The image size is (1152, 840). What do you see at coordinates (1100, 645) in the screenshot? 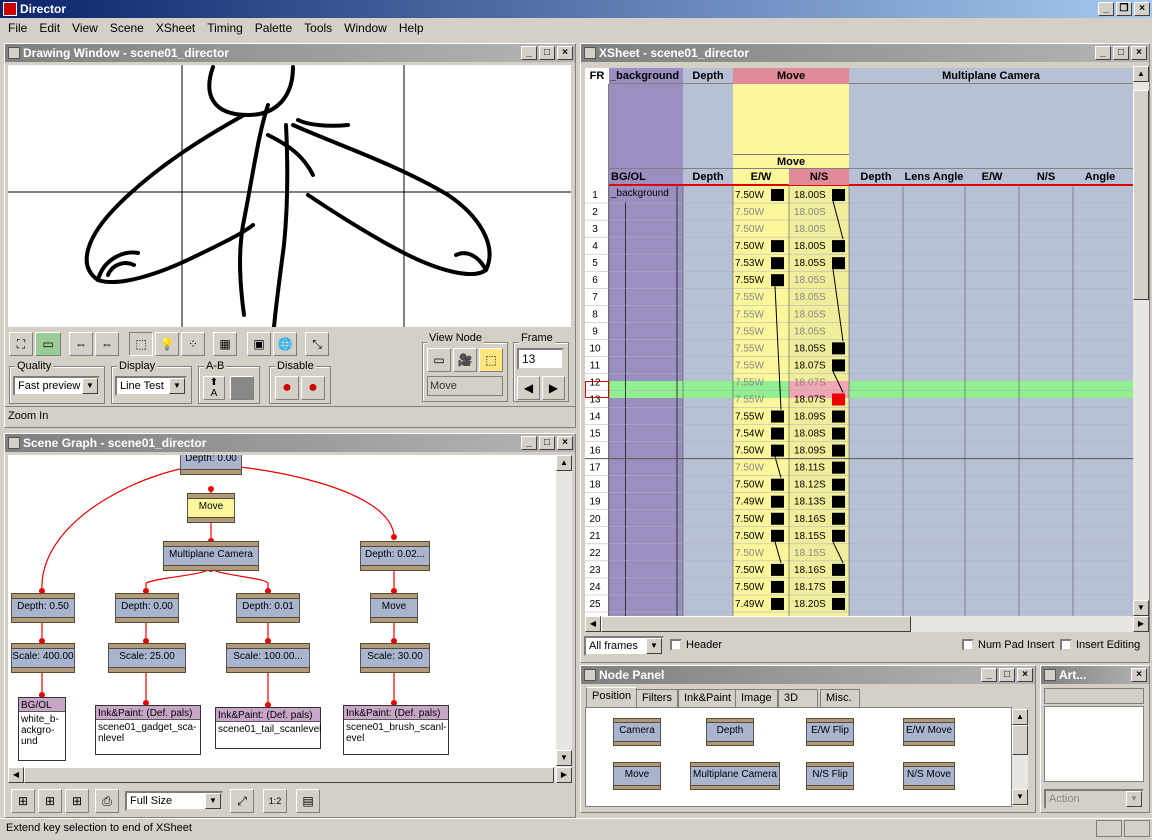
I see `insert-editing-checkbox: Insert Editing` at bounding box center [1100, 645].